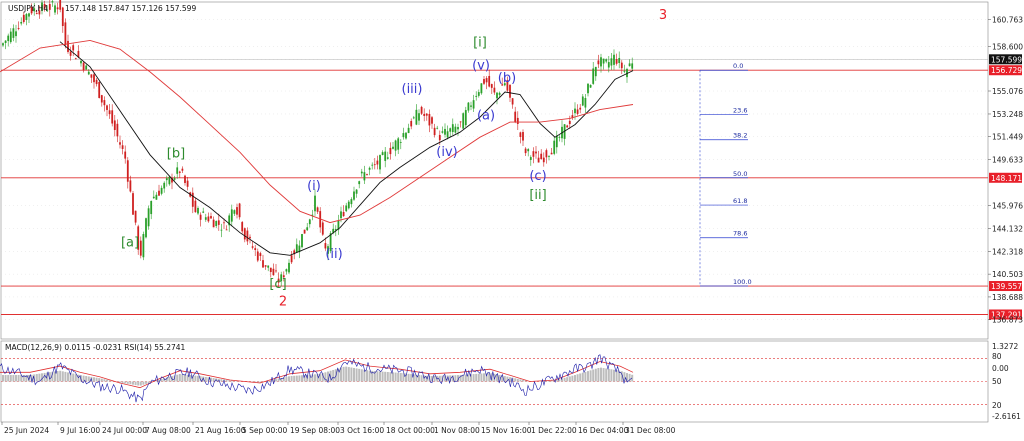  What do you see at coordinates (1007, 320) in the screenshot?
I see `price-axis-label: 136.873` at bounding box center [1007, 320].